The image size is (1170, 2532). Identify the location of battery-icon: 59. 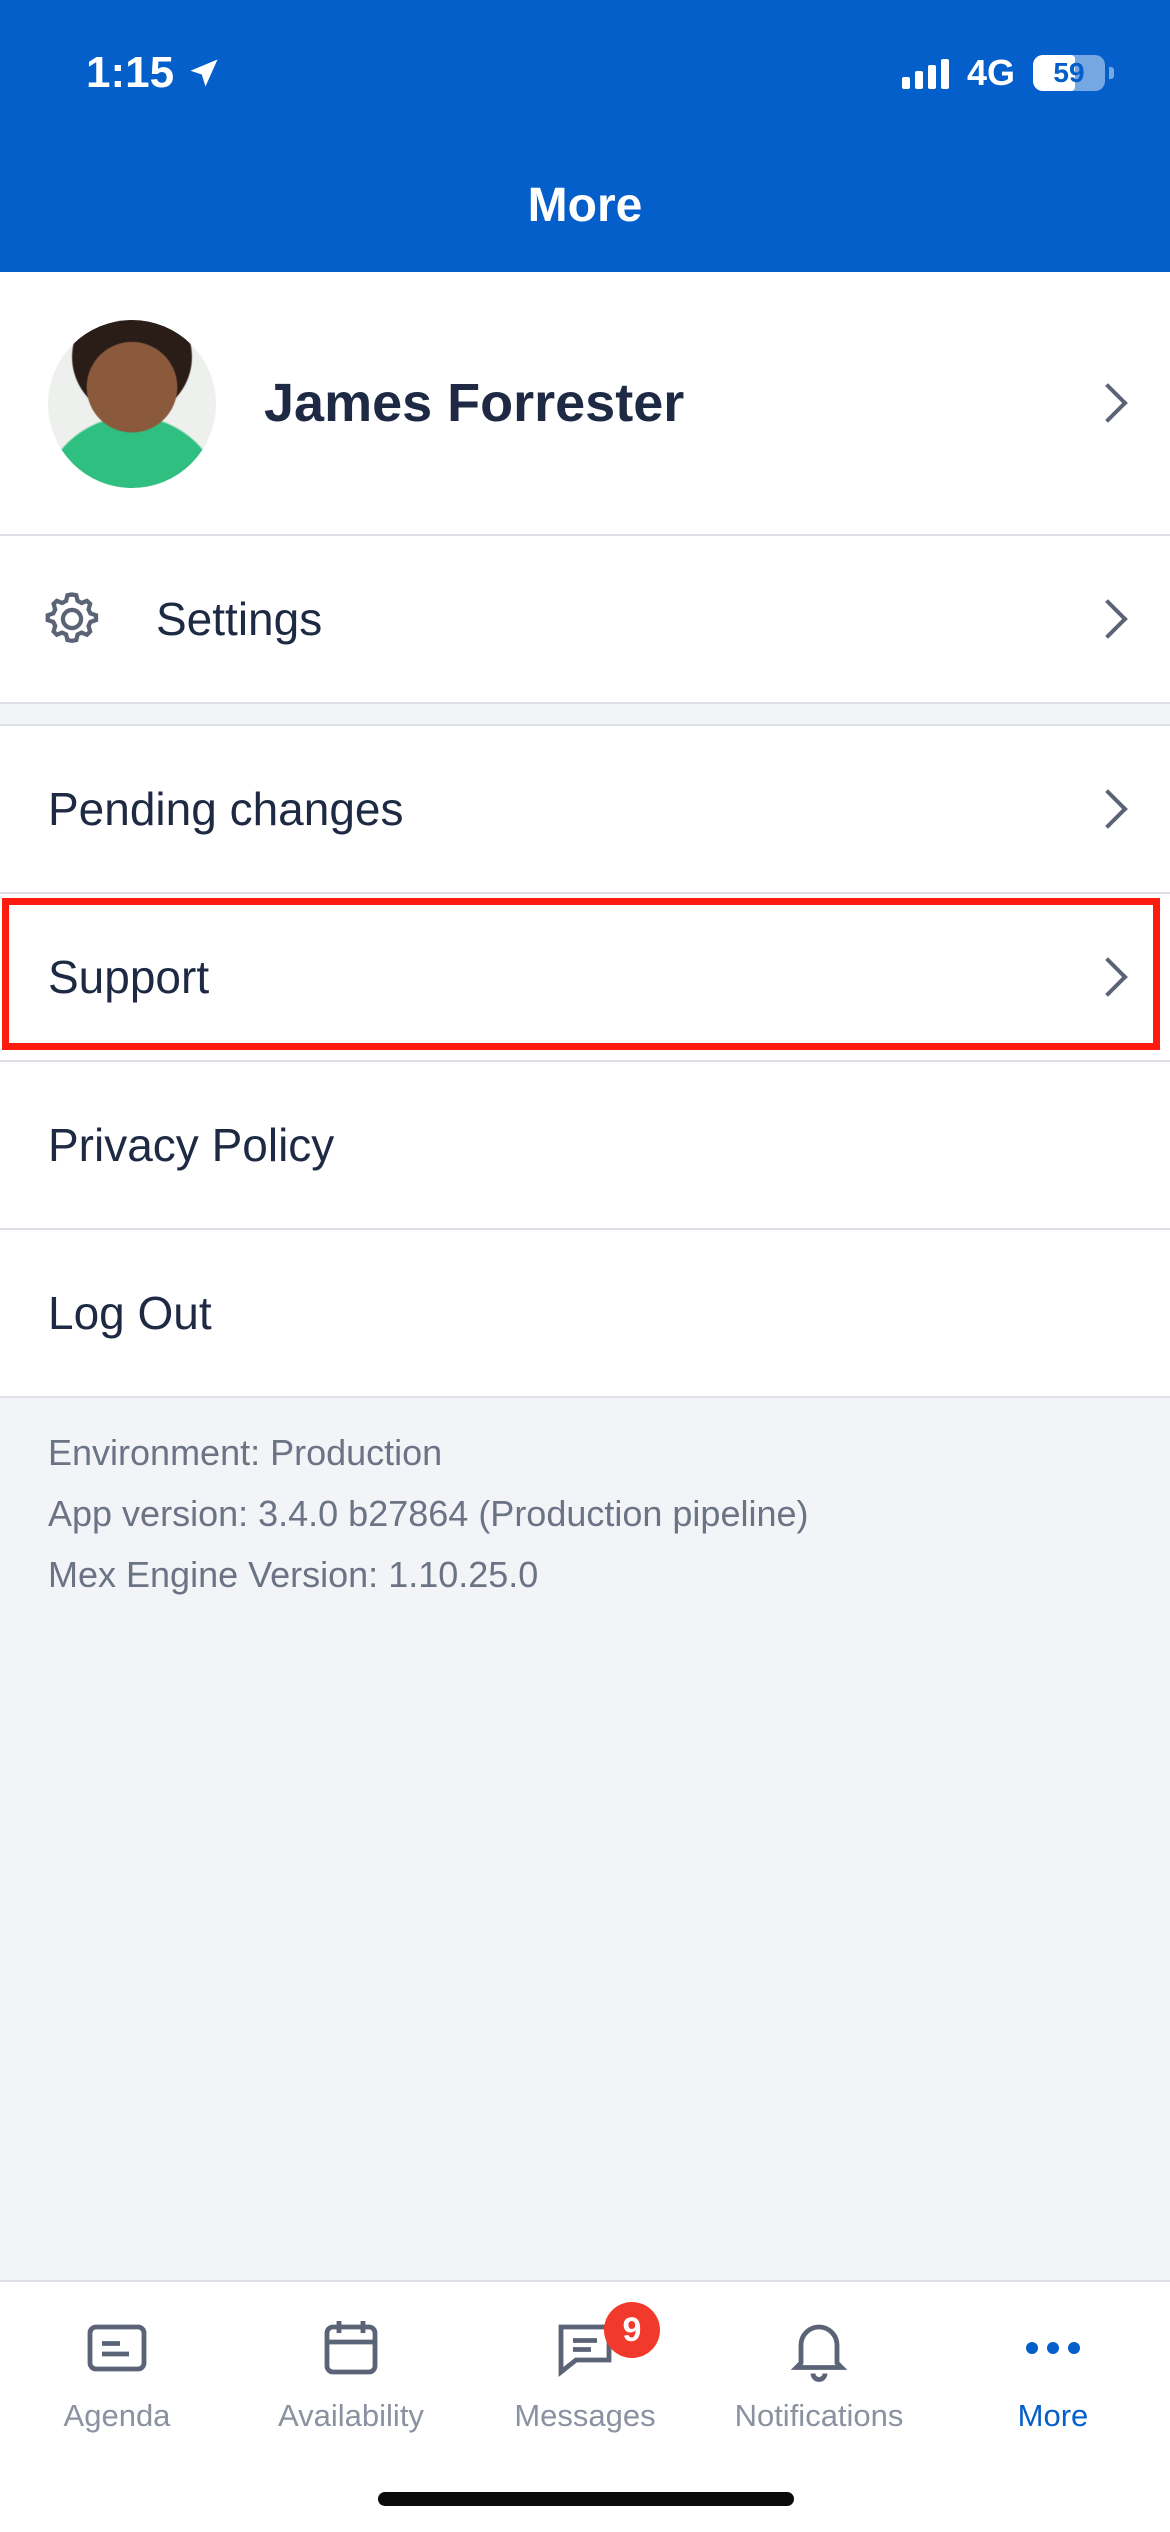
(1069, 73).